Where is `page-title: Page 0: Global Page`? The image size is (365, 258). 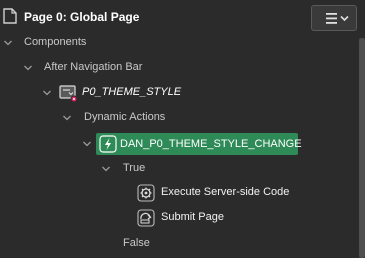
page-title: Page 0: Global Page is located at coordinates (82, 17).